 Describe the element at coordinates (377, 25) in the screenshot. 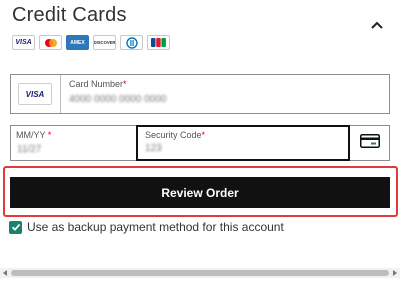

I see `chevron-up-icon` at that location.